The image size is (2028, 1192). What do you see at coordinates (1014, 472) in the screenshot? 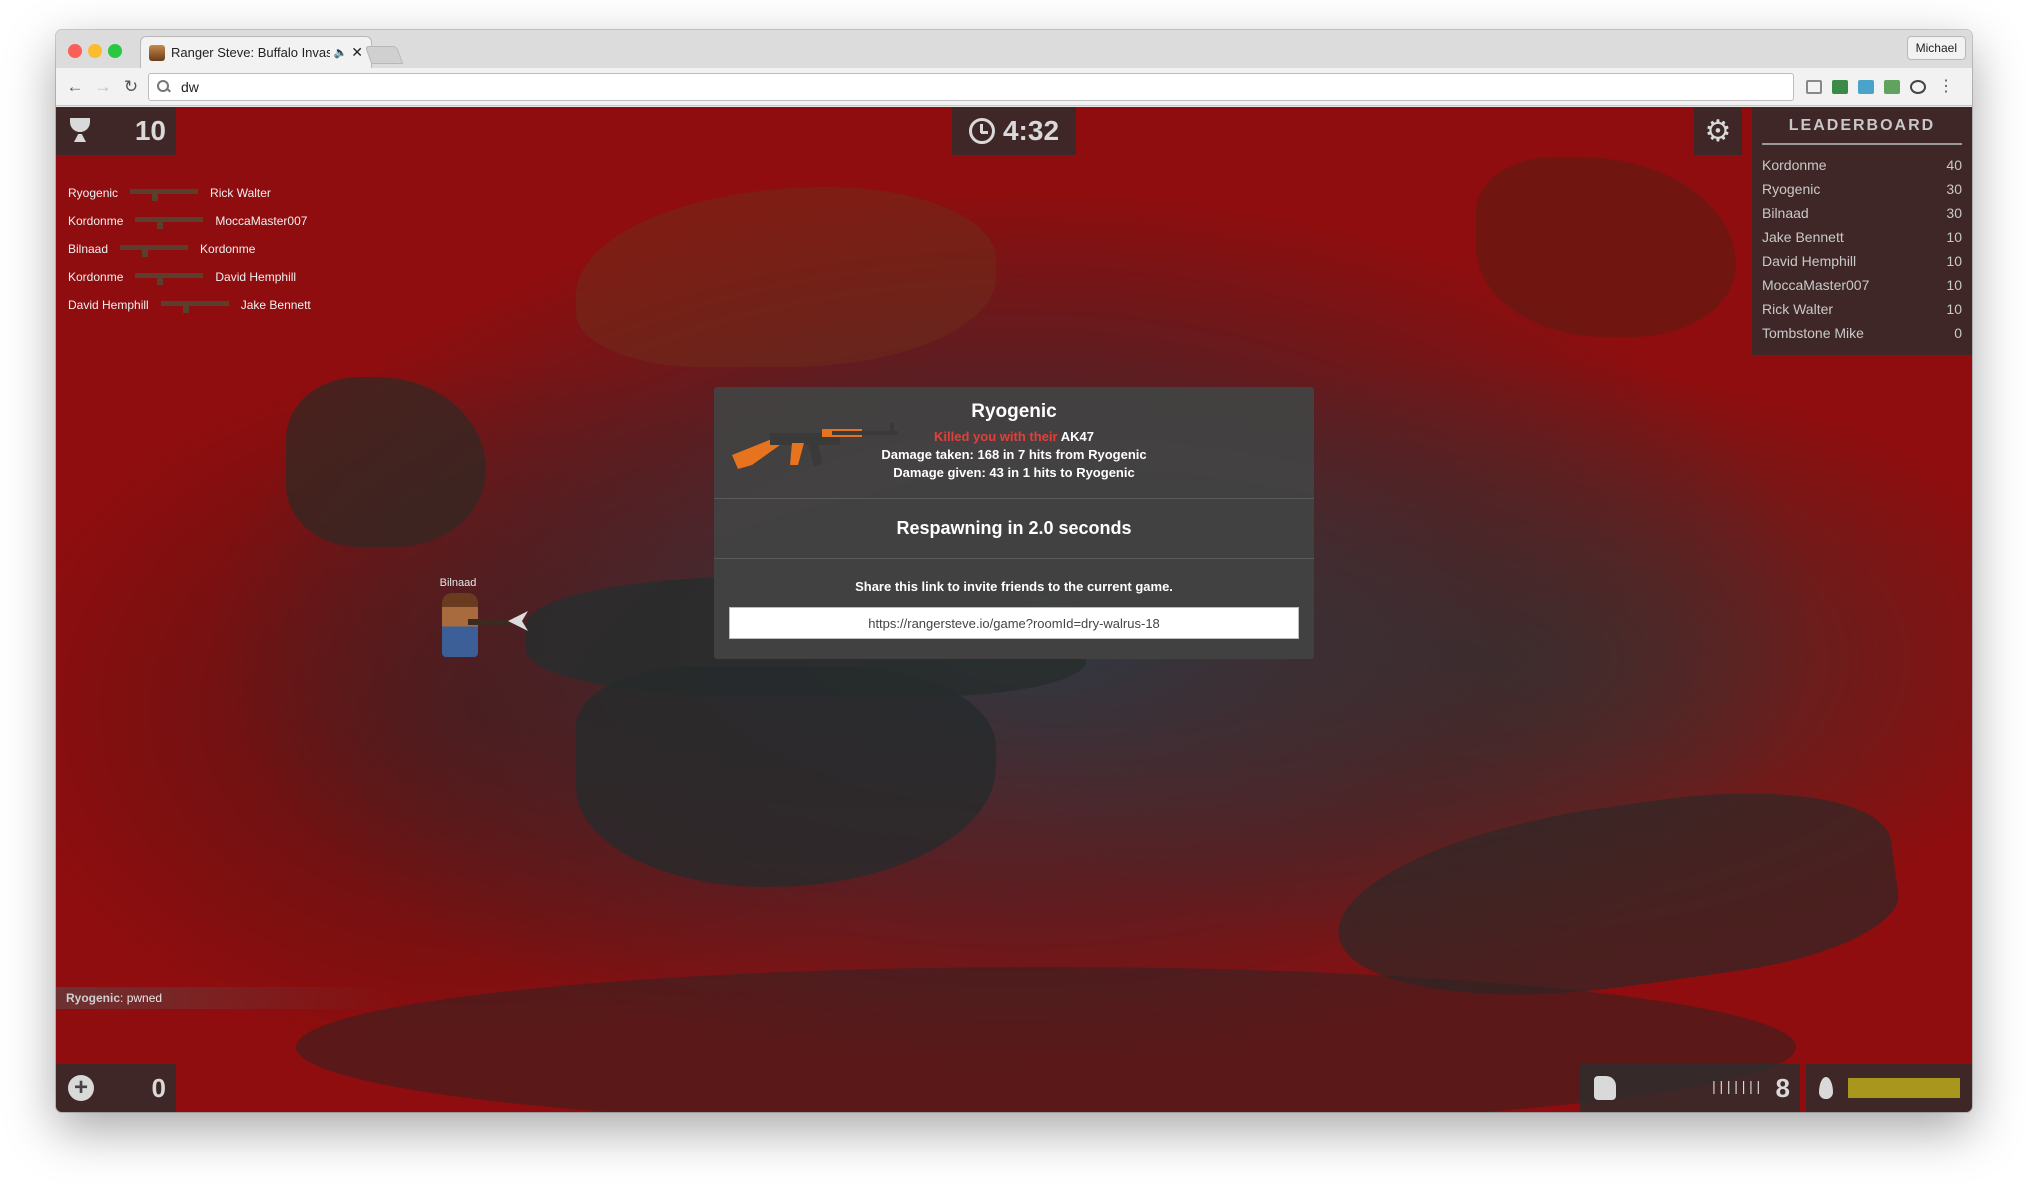
I see `damage-given-line: Damage given: 43 in 1 hits to Ryogenic` at bounding box center [1014, 472].